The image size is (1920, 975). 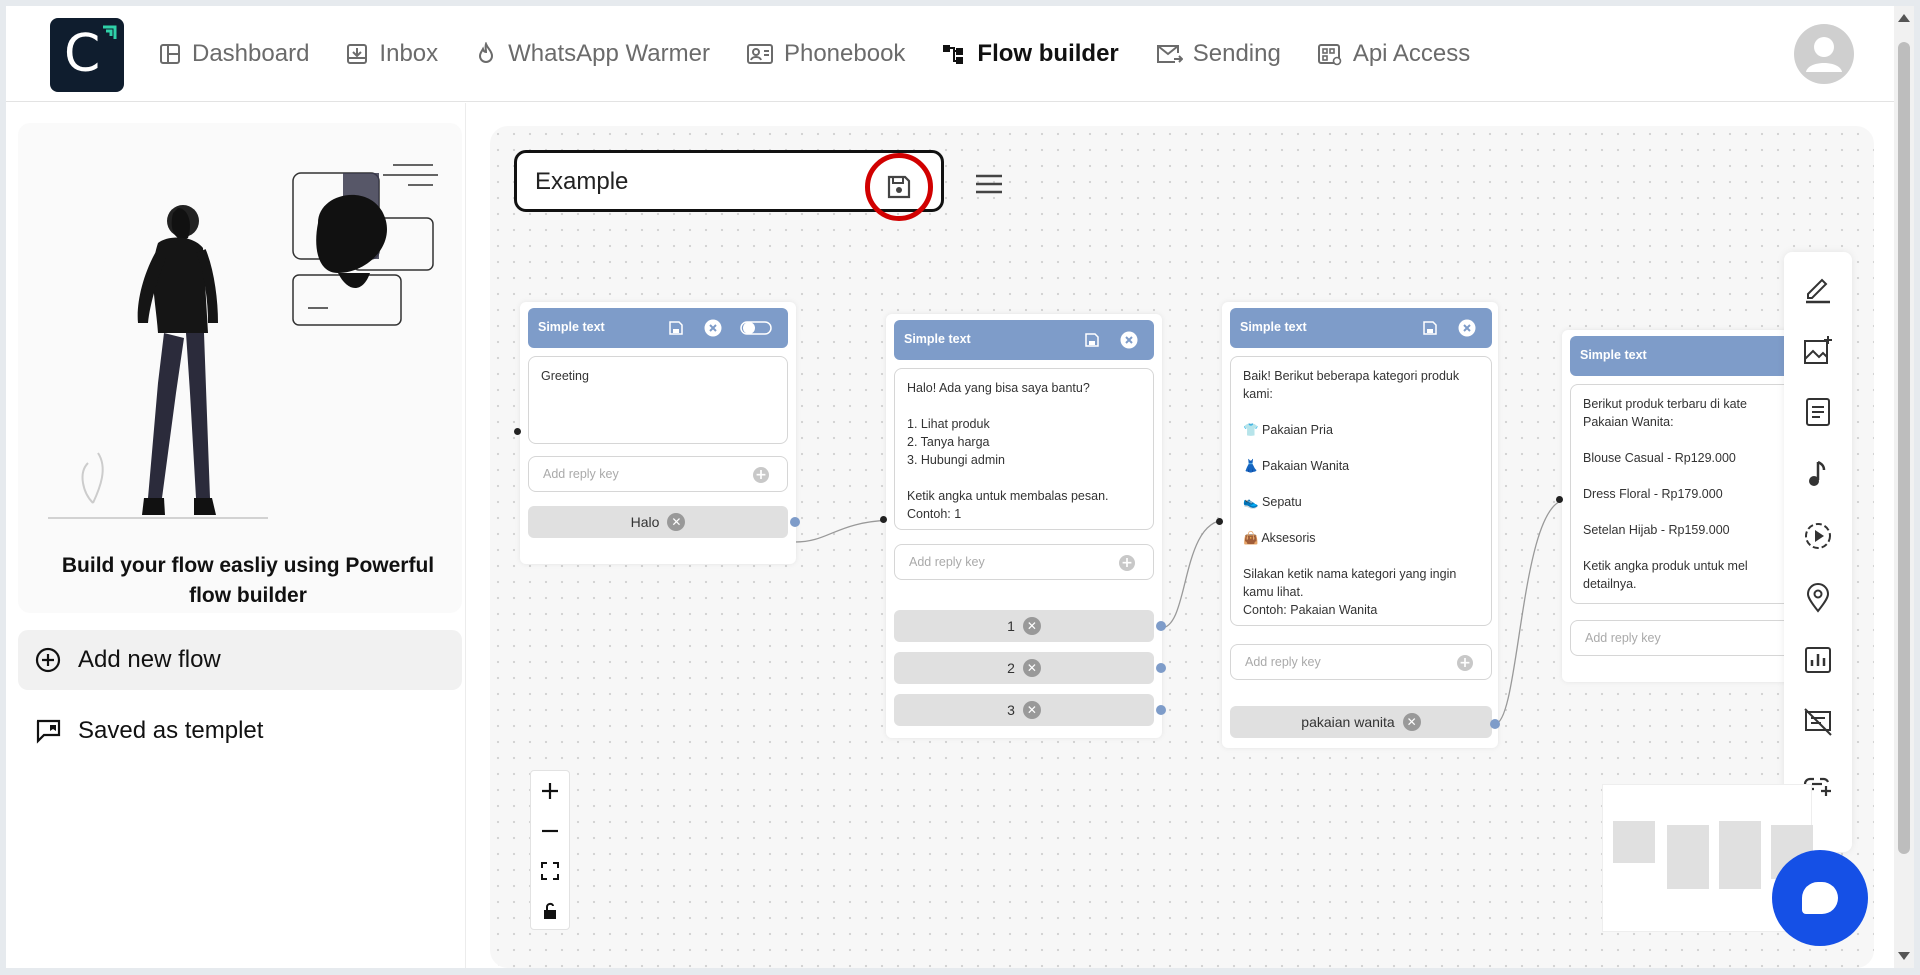 What do you see at coordinates (658, 400) in the screenshot?
I see `node-message-body: Greeting` at bounding box center [658, 400].